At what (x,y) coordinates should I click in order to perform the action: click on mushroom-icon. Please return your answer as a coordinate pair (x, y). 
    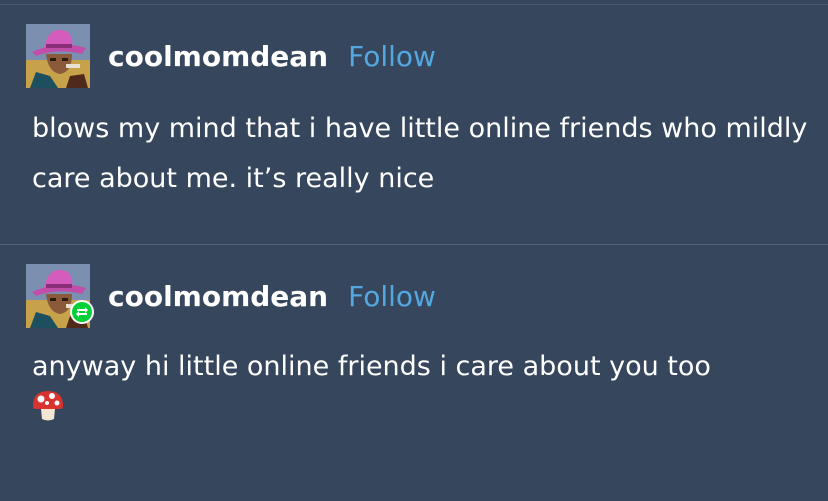
    Looking at the image, I should click on (48, 406).